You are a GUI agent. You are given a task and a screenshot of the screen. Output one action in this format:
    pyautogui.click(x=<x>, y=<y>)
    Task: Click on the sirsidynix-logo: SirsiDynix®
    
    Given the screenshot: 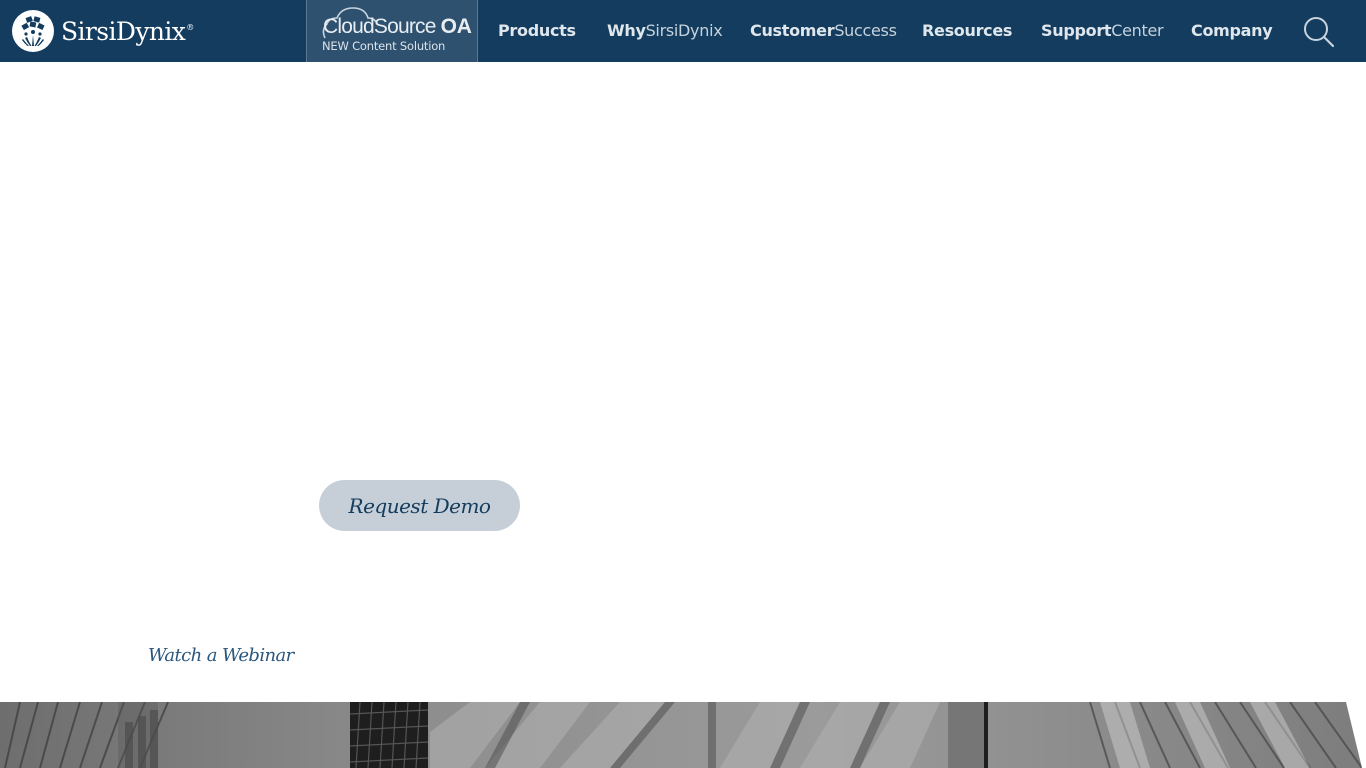 What is the action you would take?
    pyautogui.click(x=103, y=31)
    